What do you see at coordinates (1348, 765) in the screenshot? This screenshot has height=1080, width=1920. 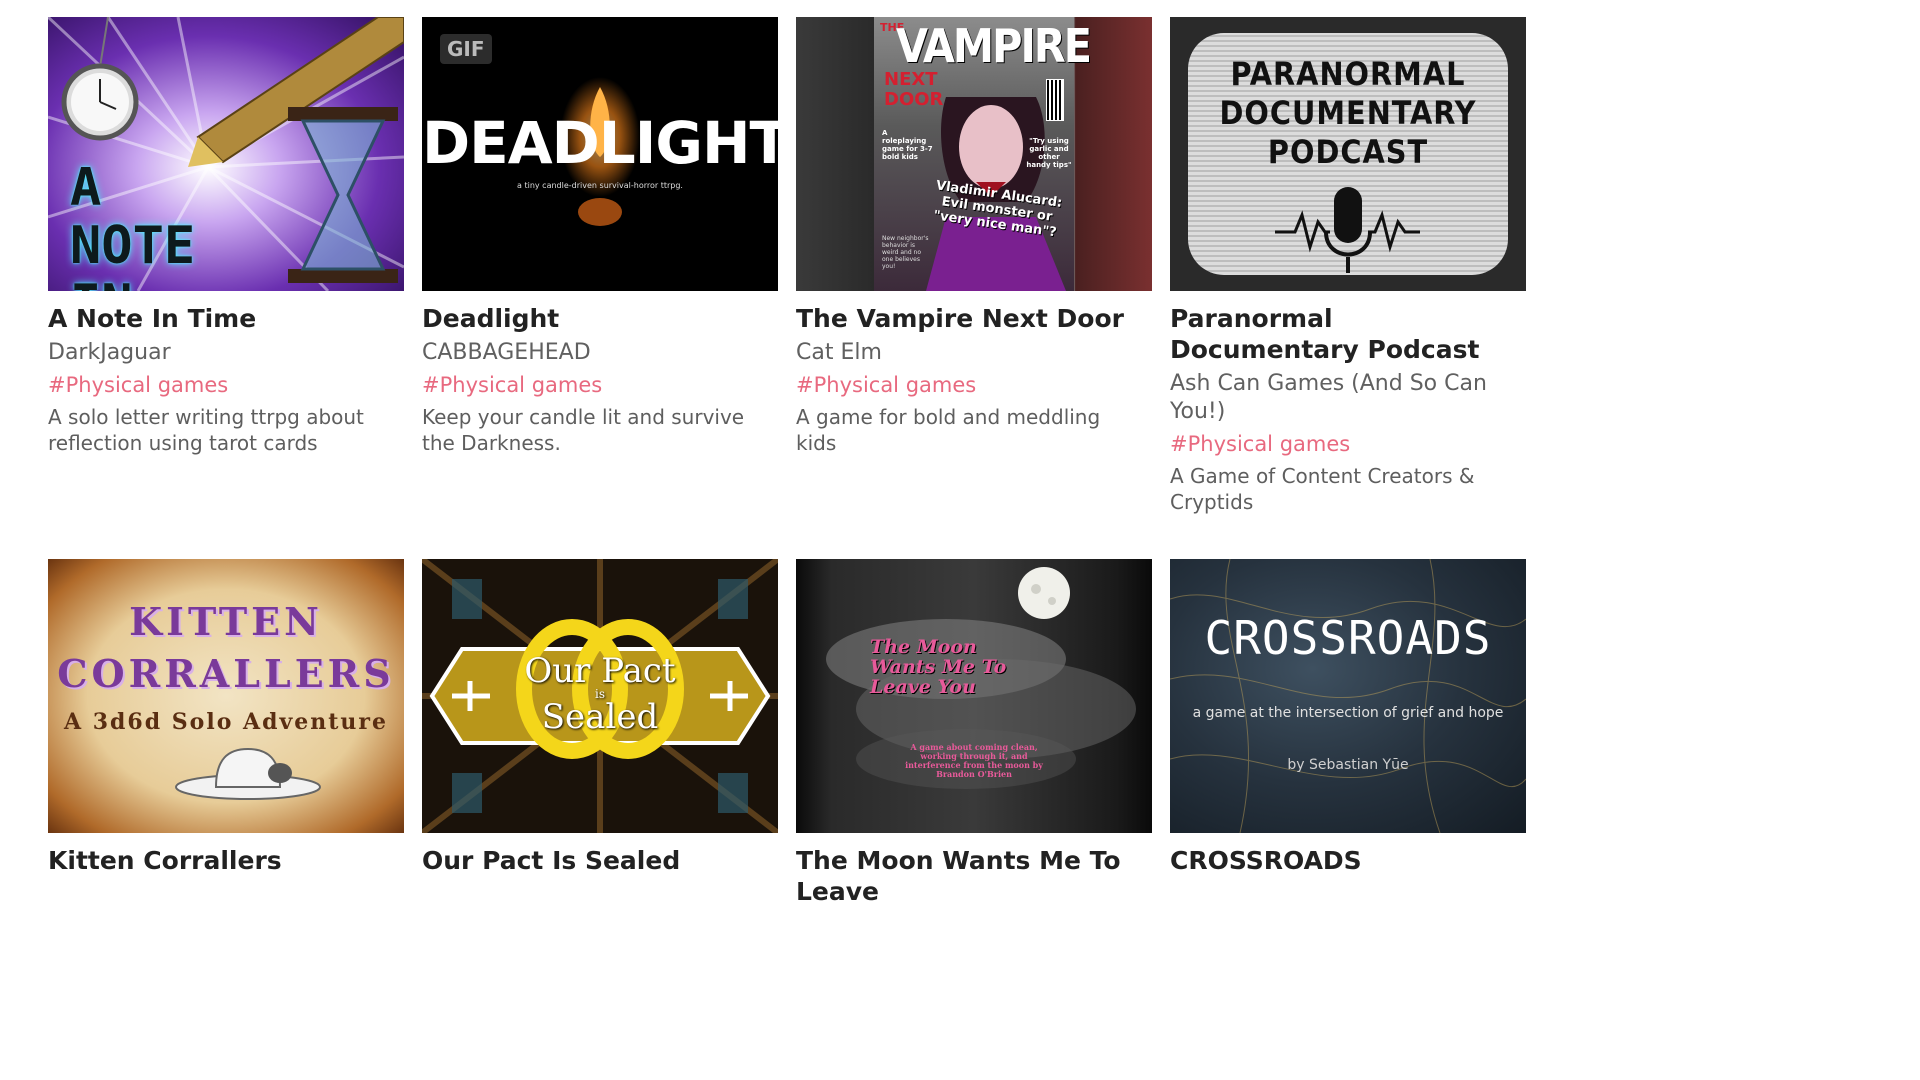 I see `cover-byline: by Sebastian Yūe` at bounding box center [1348, 765].